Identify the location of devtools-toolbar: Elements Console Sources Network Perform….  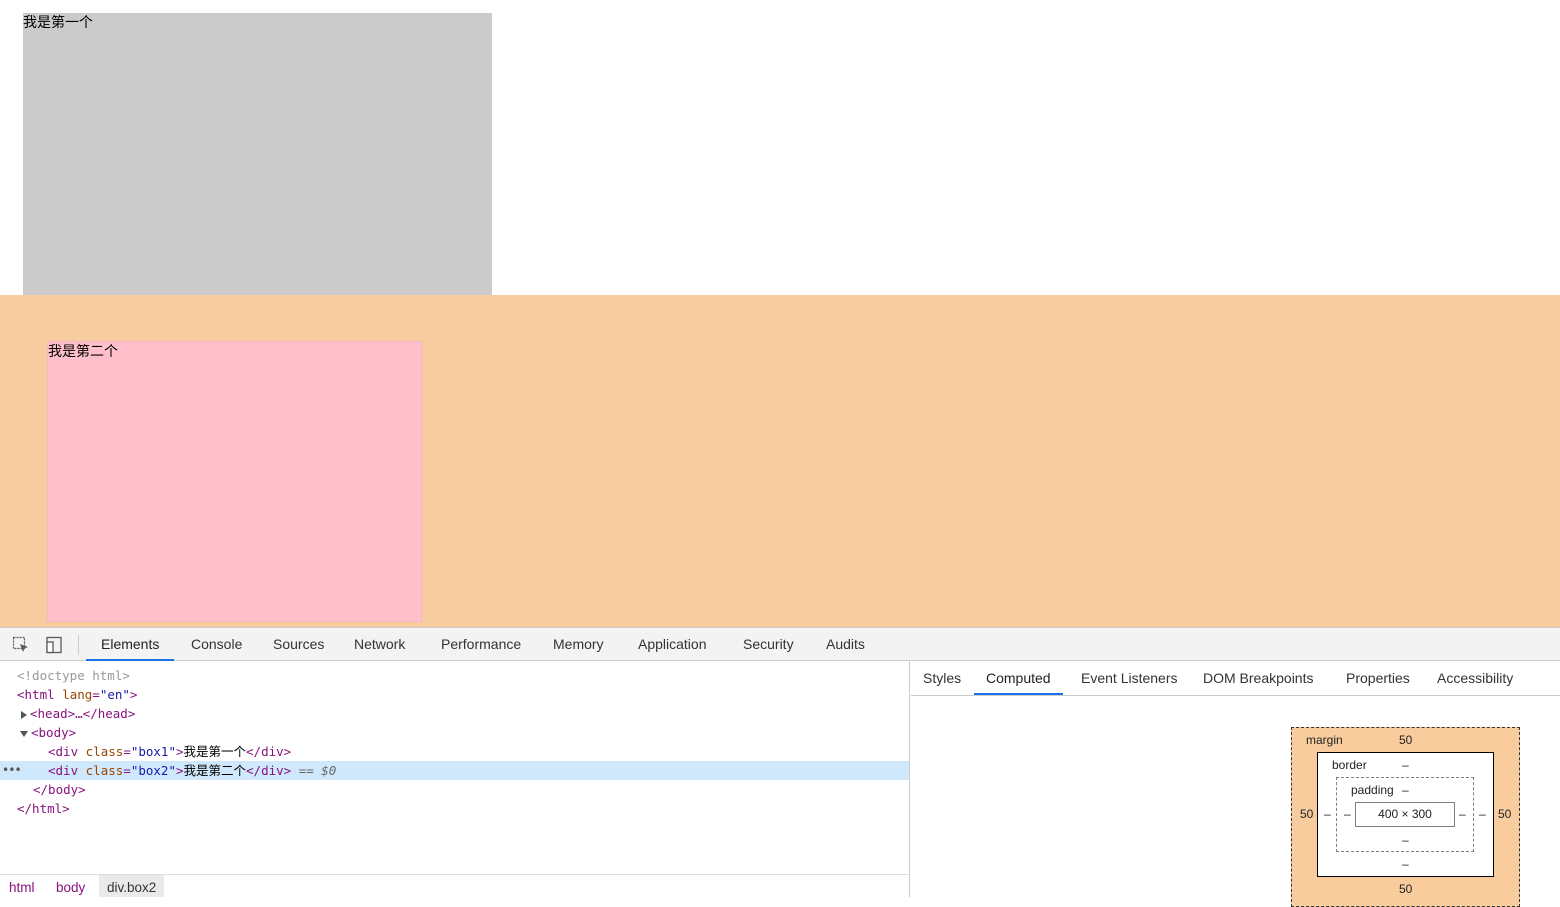
(780, 644).